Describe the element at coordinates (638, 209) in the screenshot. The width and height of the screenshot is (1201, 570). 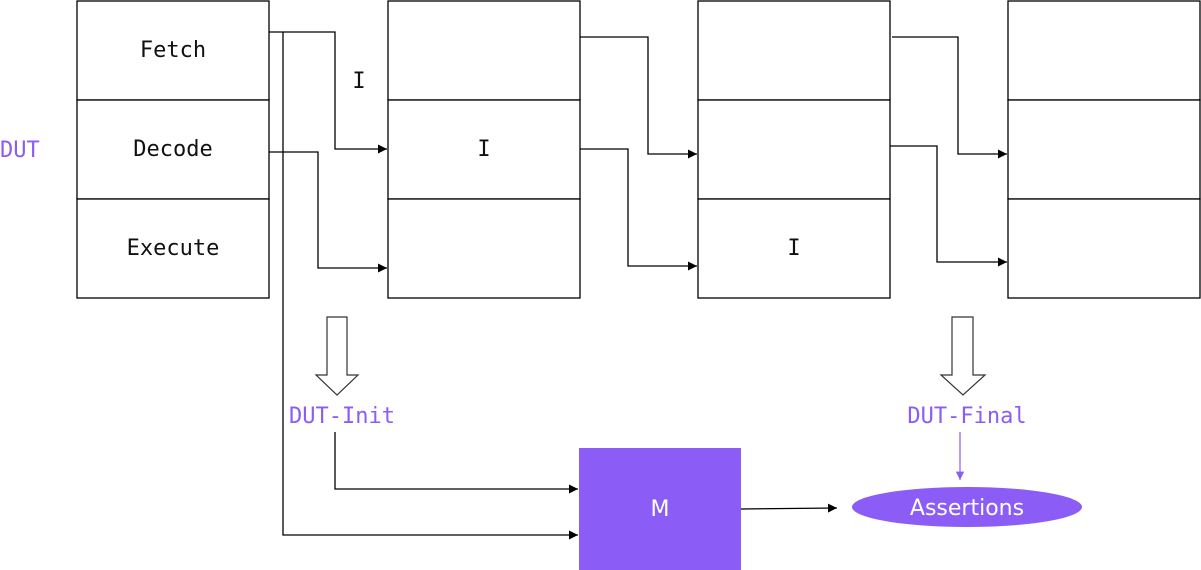
I see `wire-s1-row1-to-s2-row2` at that location.